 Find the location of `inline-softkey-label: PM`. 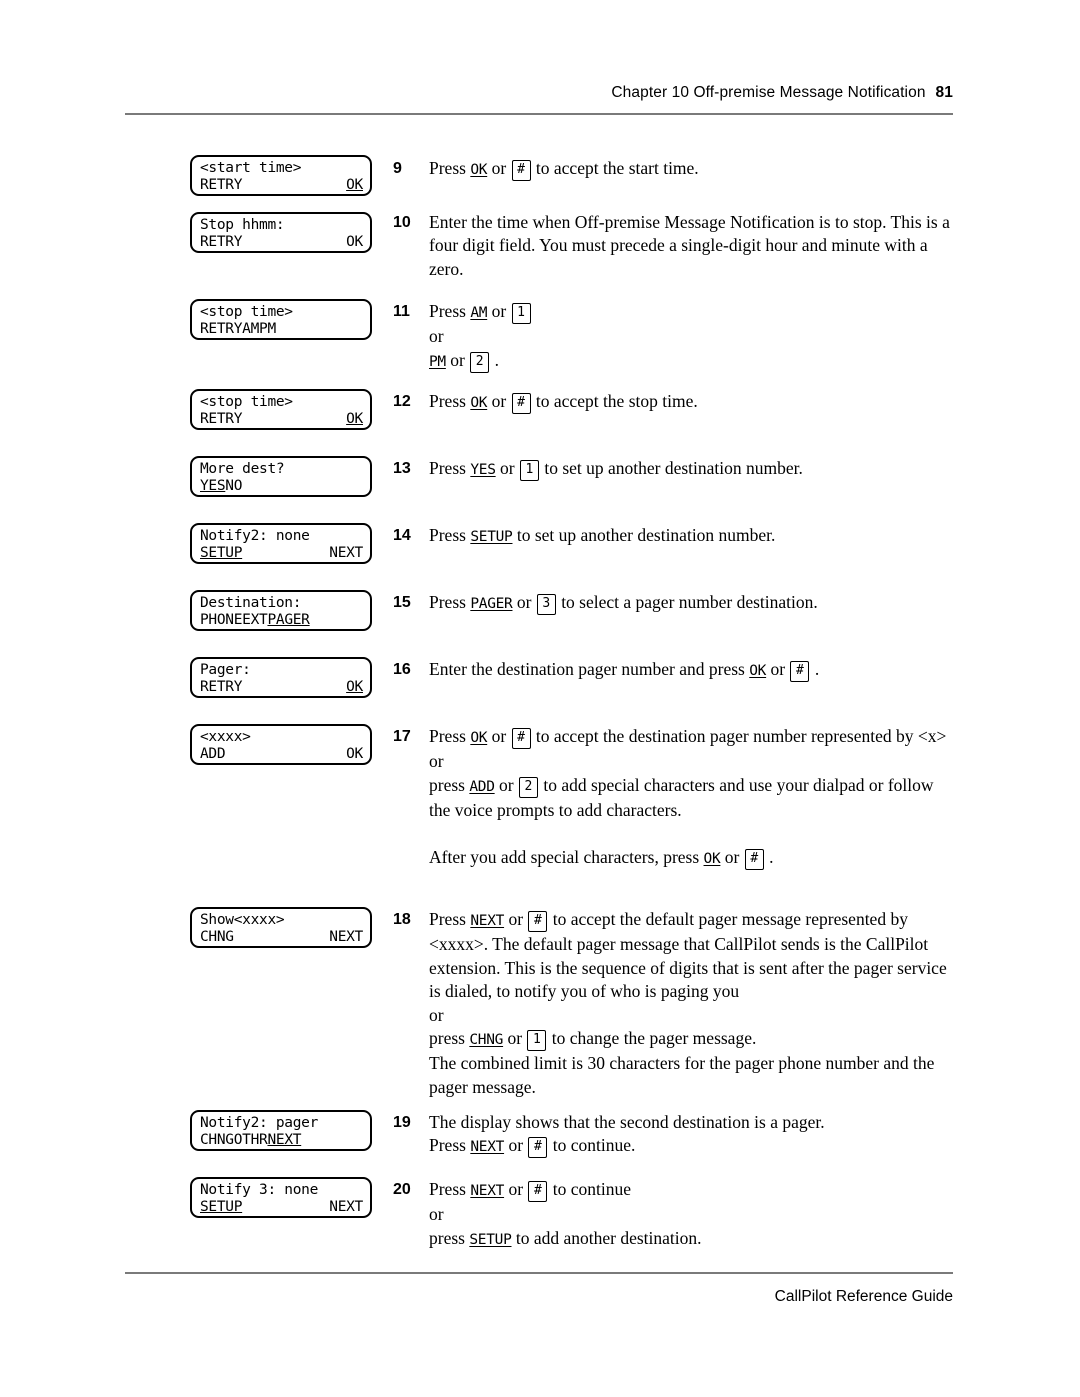

inline-softkey-label: PM is located at coordinates (437, 362).